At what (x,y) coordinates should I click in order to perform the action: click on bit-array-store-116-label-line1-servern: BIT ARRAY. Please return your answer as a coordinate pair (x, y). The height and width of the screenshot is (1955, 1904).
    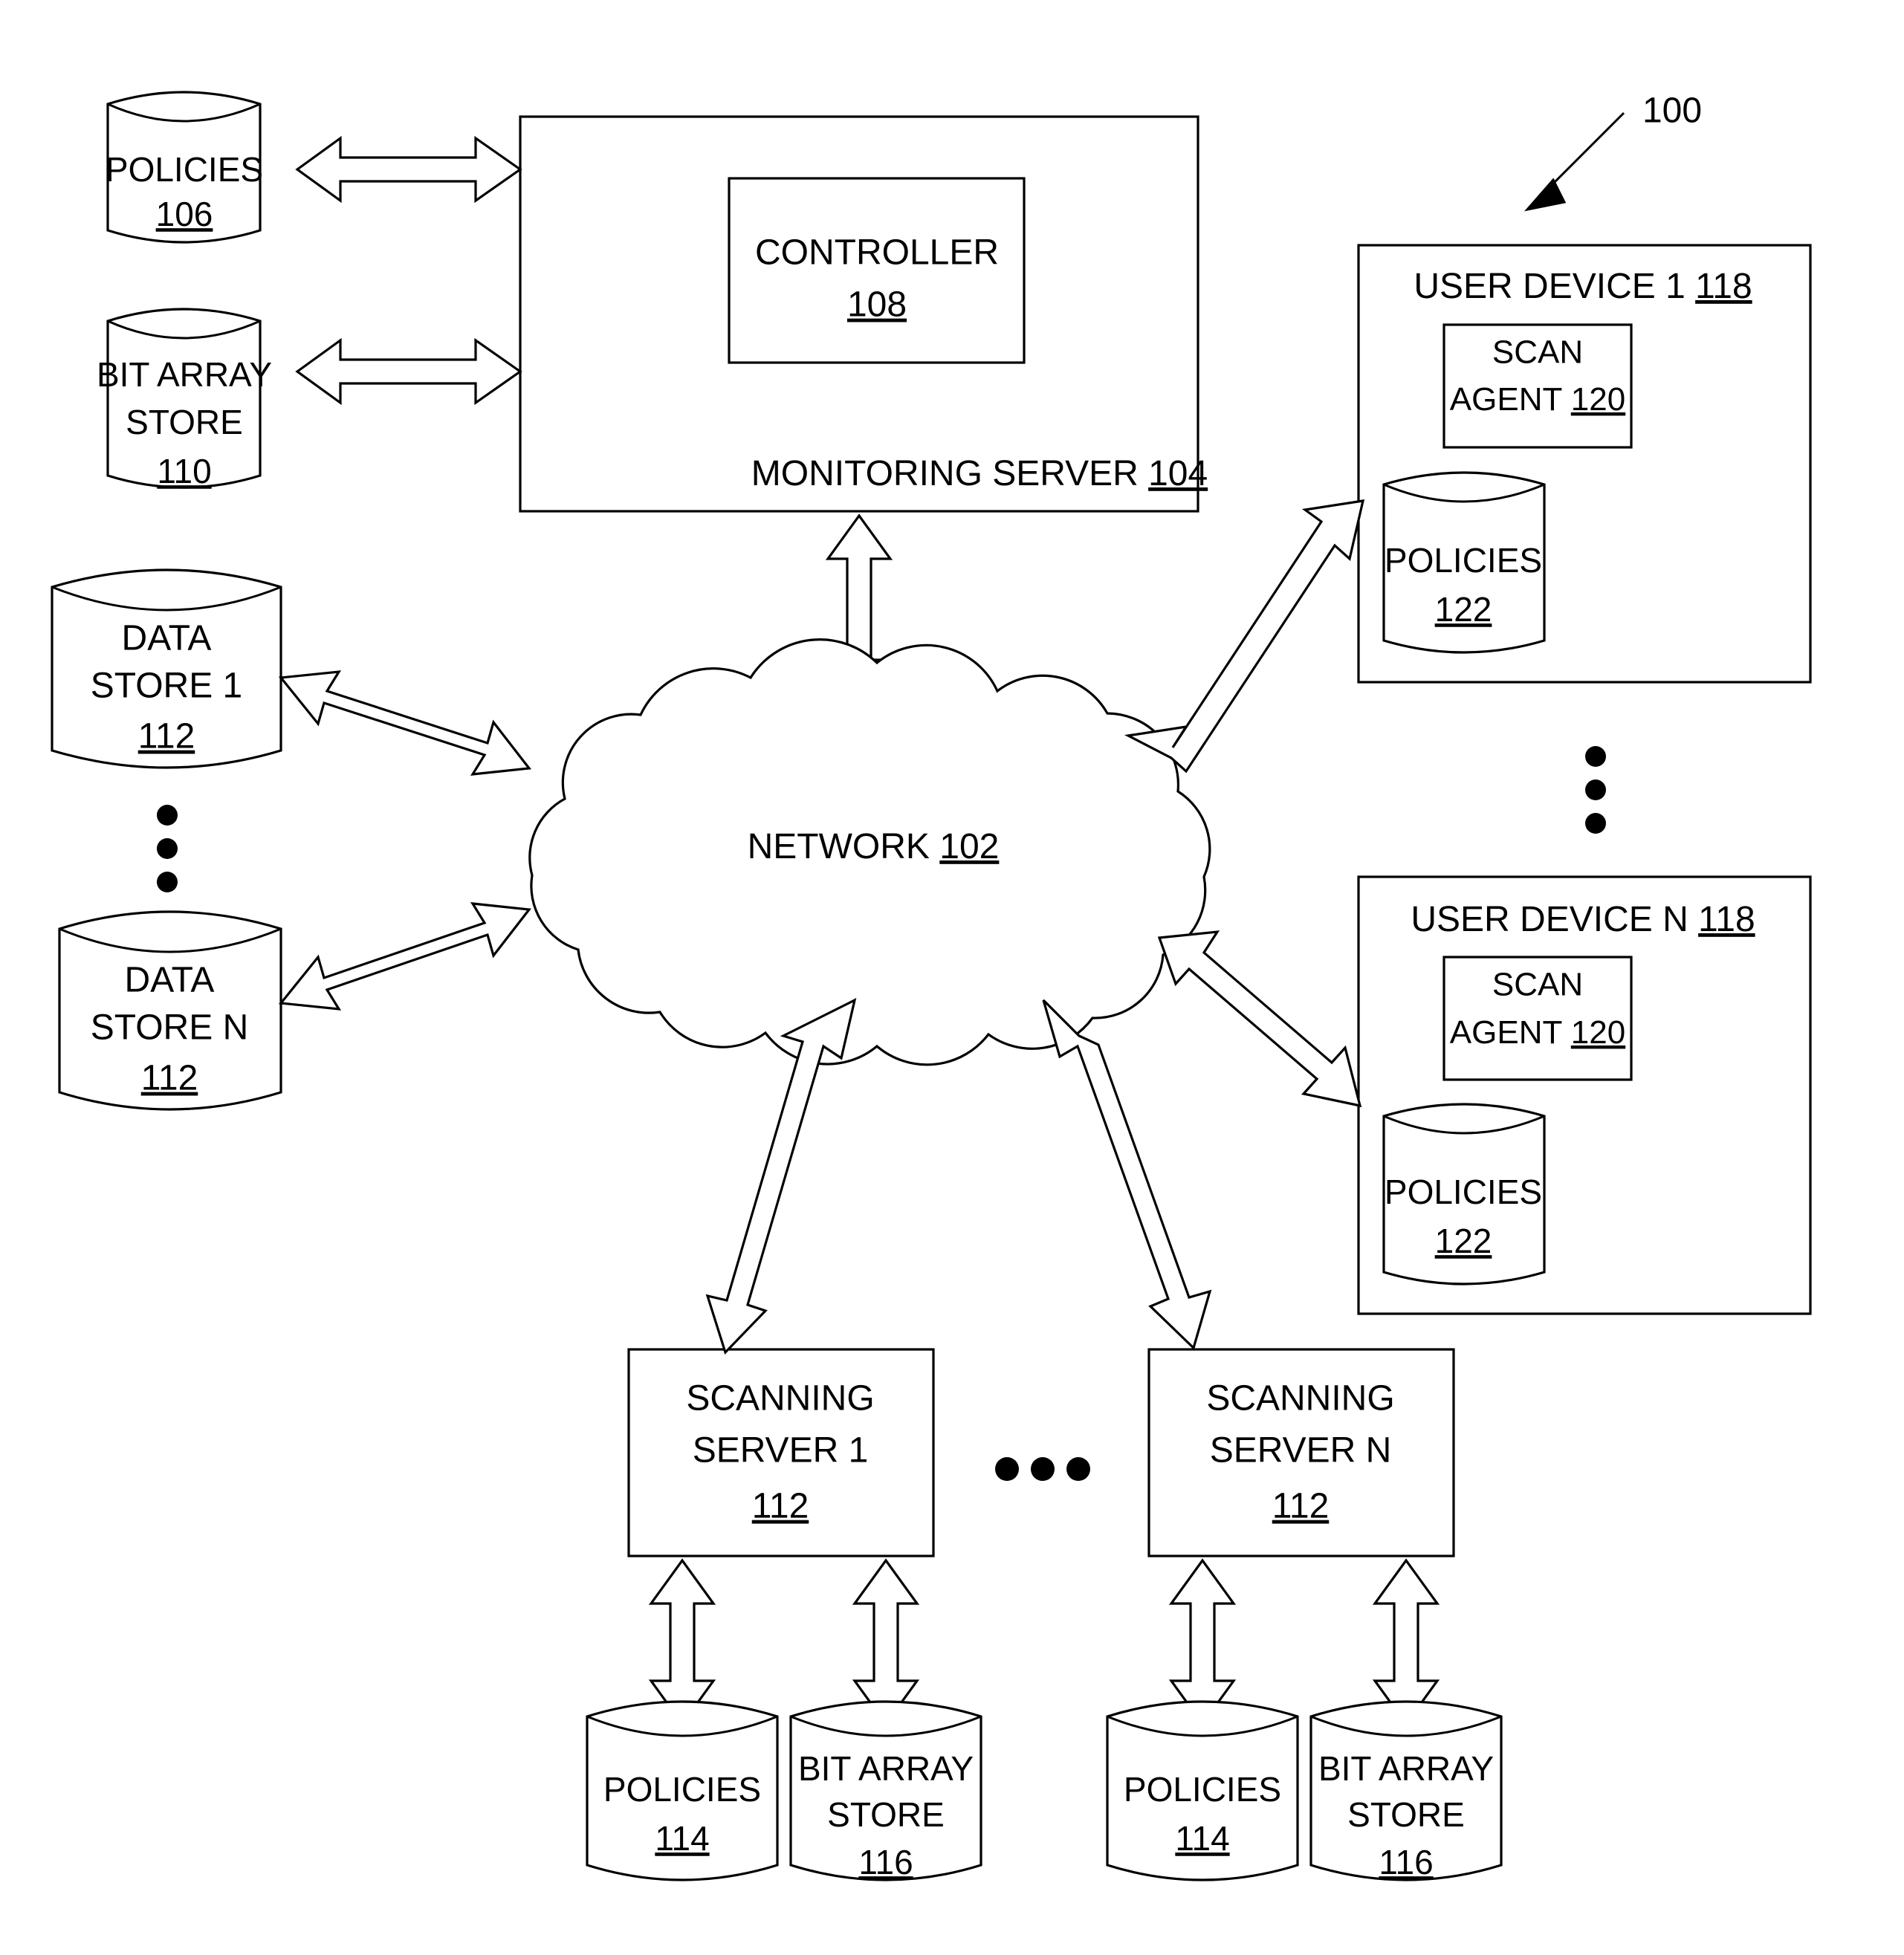
    Looking at the image, I should click on (1406, 1768).